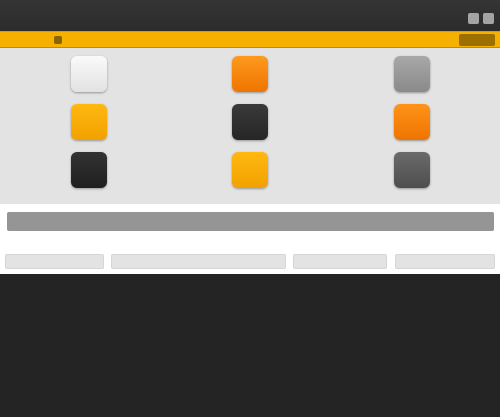  What do you see at coordinates (412, 170) in the screenshot?
I see `swatch-dark-gray` at bounding box center [412, 170].